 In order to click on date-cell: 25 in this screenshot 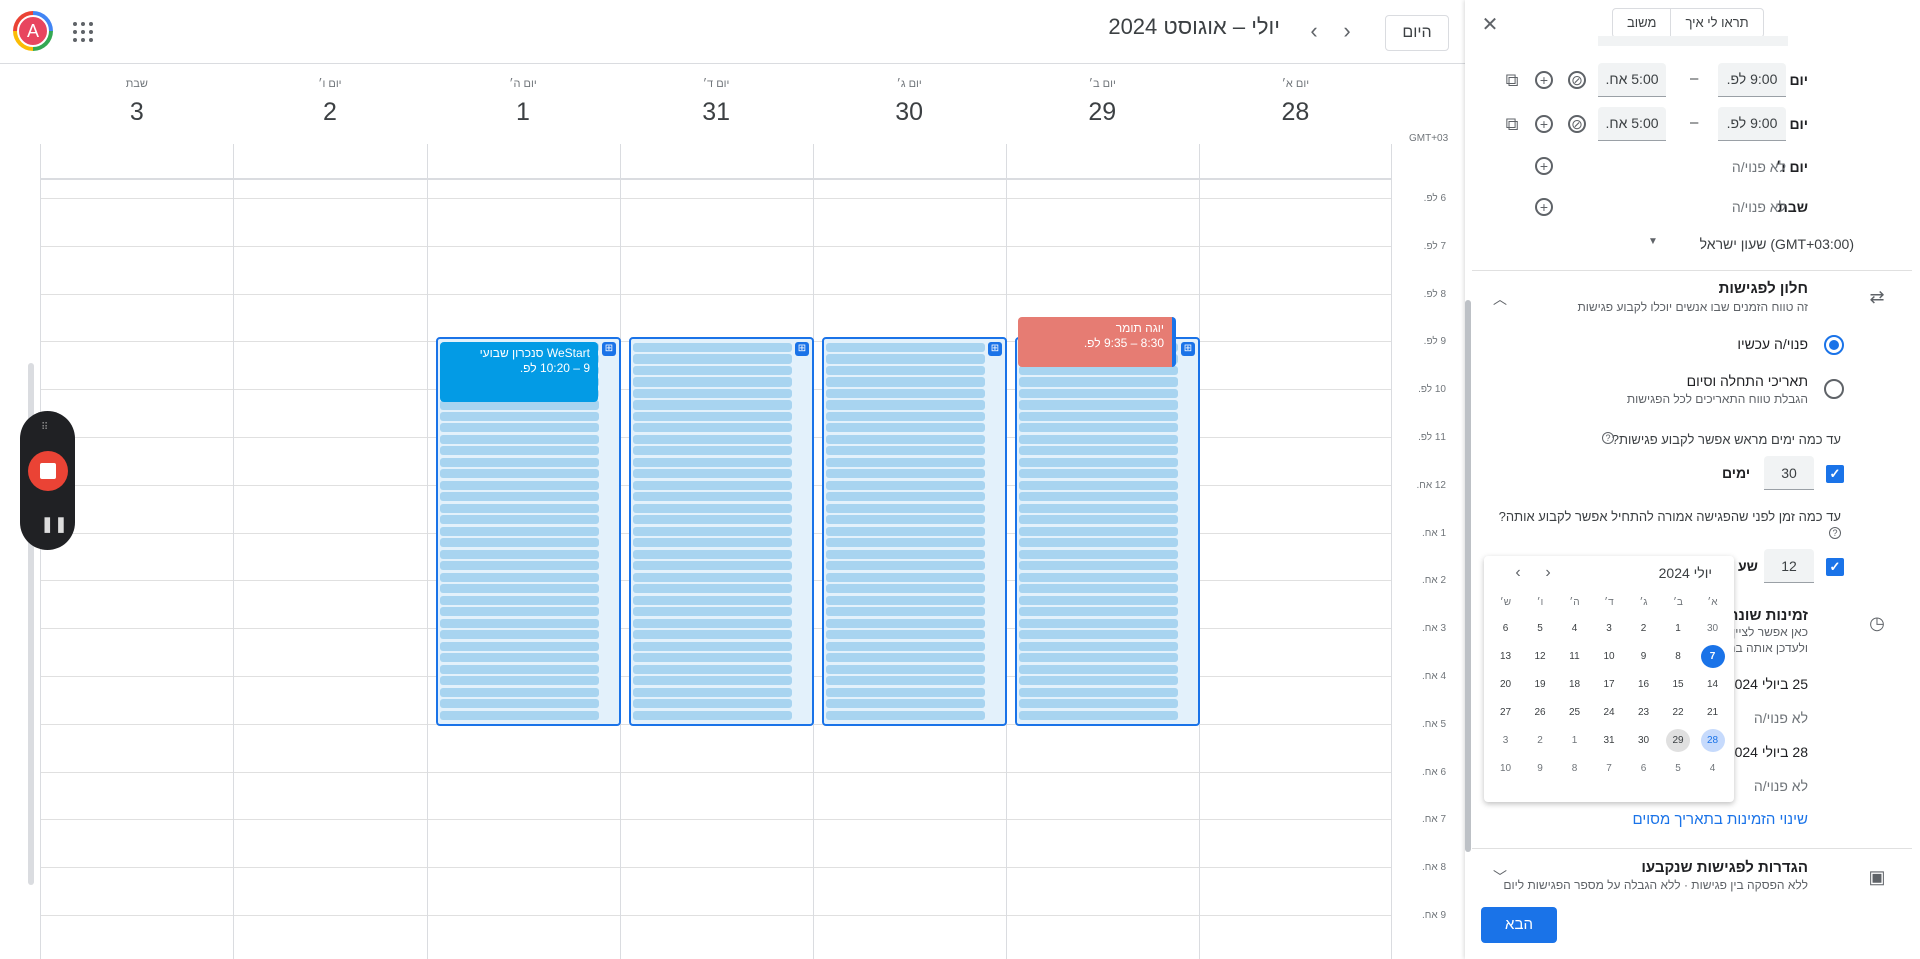, I will do `click(1575, 712)`.